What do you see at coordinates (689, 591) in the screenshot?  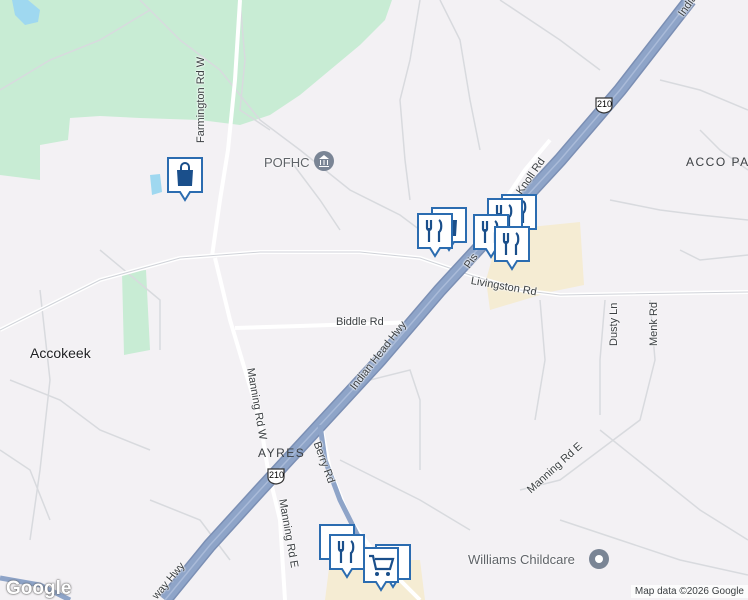 I see `map-attribution: Map data ©2026 Google` at bounding box center [689, 591].